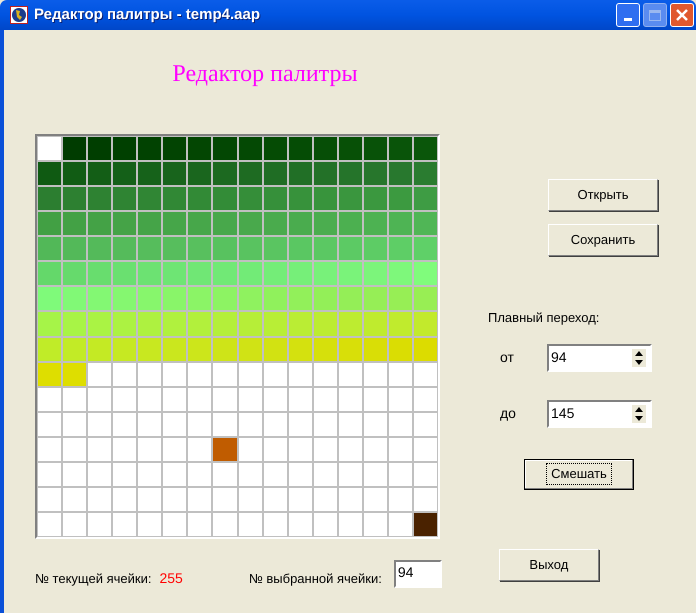 The image size is (696, 613). What do you see at coordinates (599, 358) in the screenshot?
I see `number-spin-field: 94` at bounding box center [599, 358].